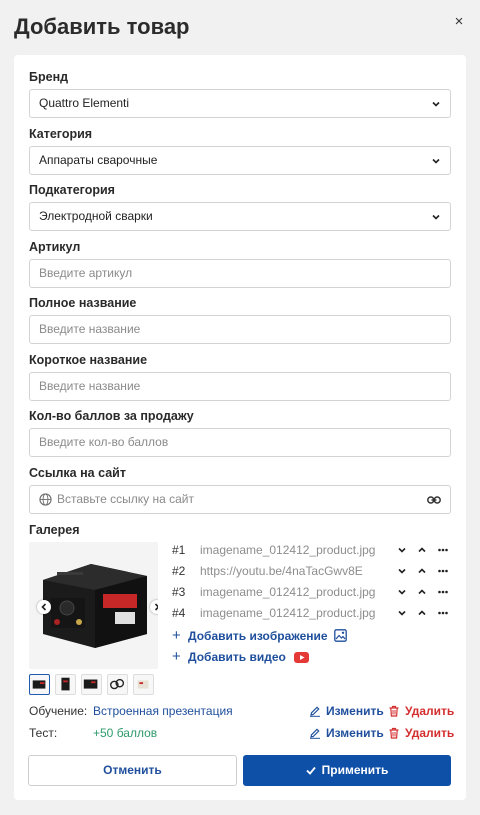 The image size is (480, 815). Describe the element at coordinates (179, 550) in the screenshot. I see `gallery-item-number: #1` at that location.